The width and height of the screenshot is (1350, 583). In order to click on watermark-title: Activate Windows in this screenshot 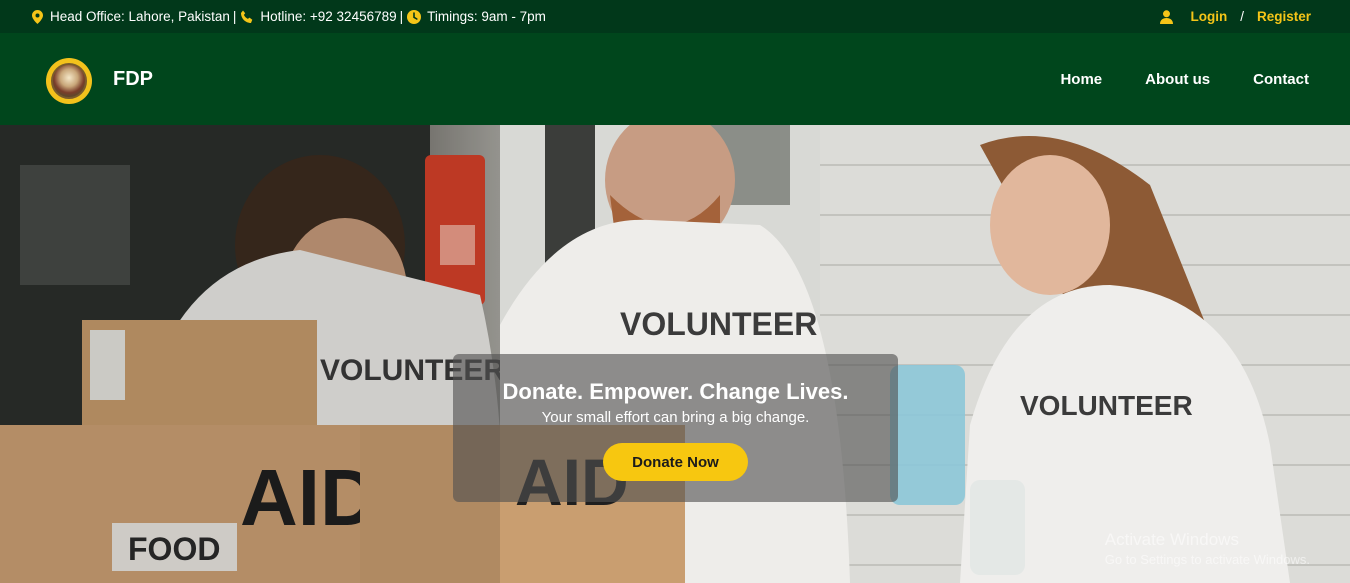, I will do `click(1171, 539)`.